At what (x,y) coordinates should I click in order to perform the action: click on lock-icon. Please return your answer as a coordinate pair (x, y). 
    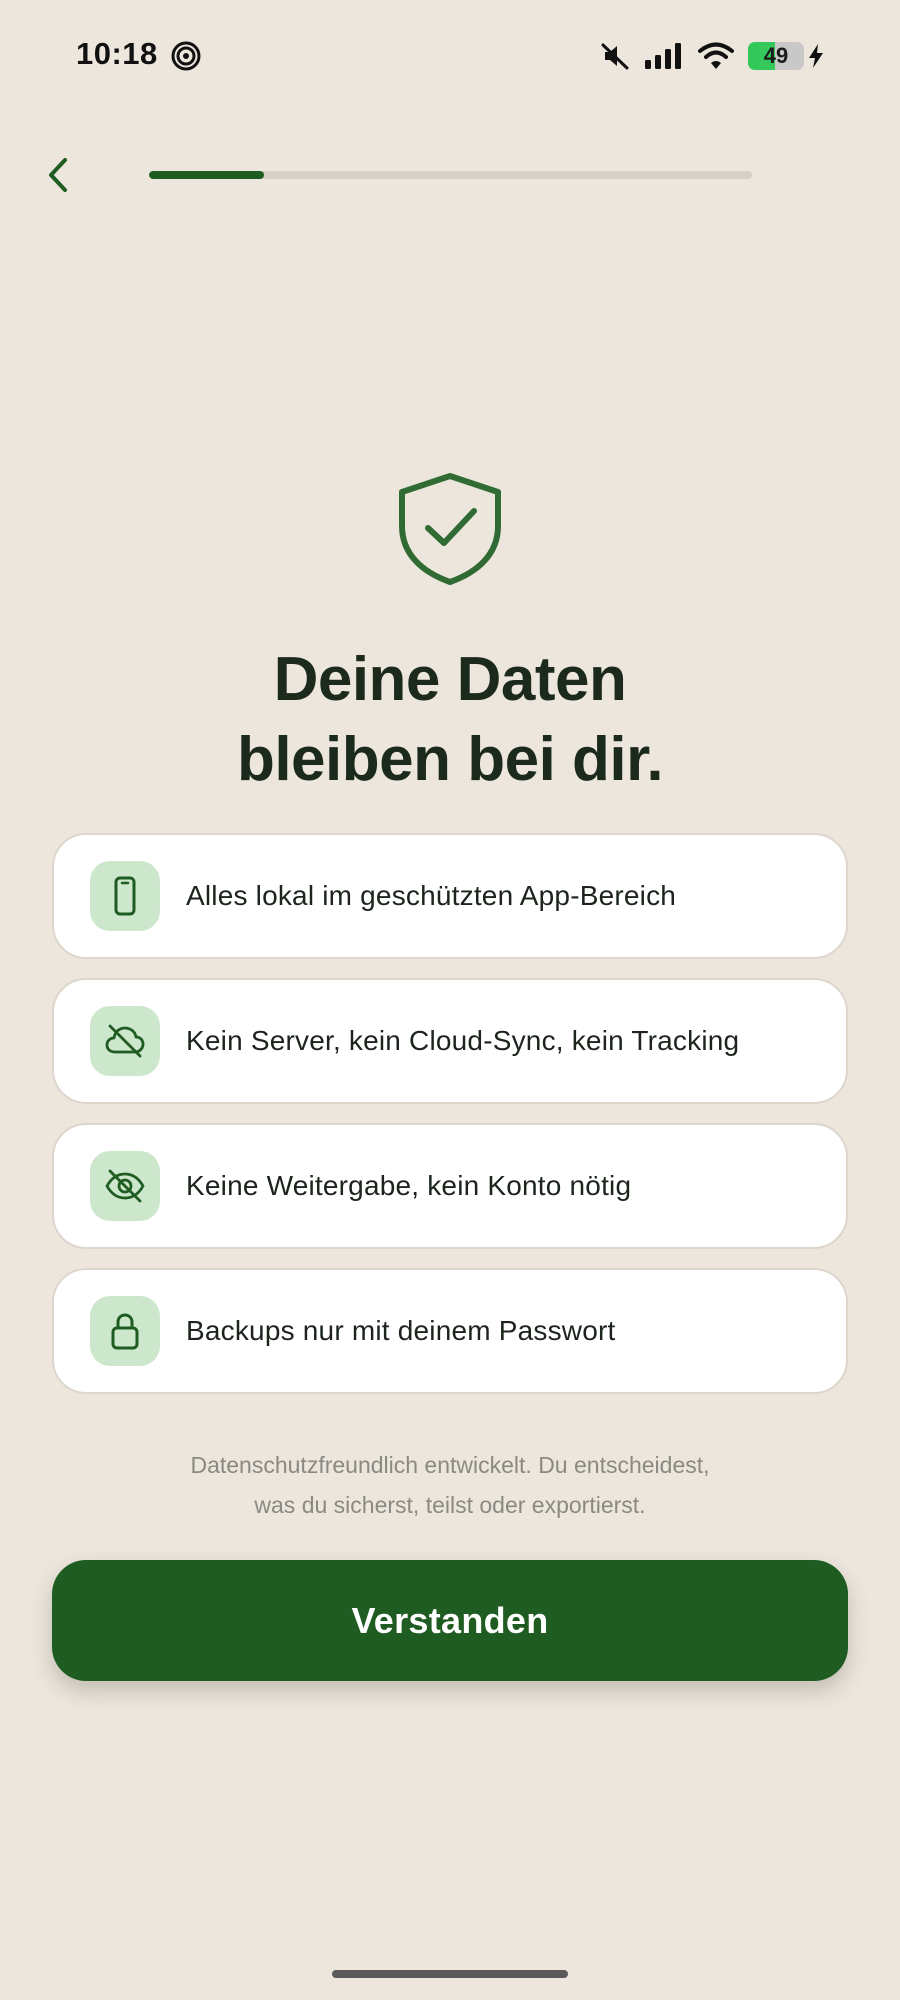
    Looking at the image, I should click on (125, 1331).